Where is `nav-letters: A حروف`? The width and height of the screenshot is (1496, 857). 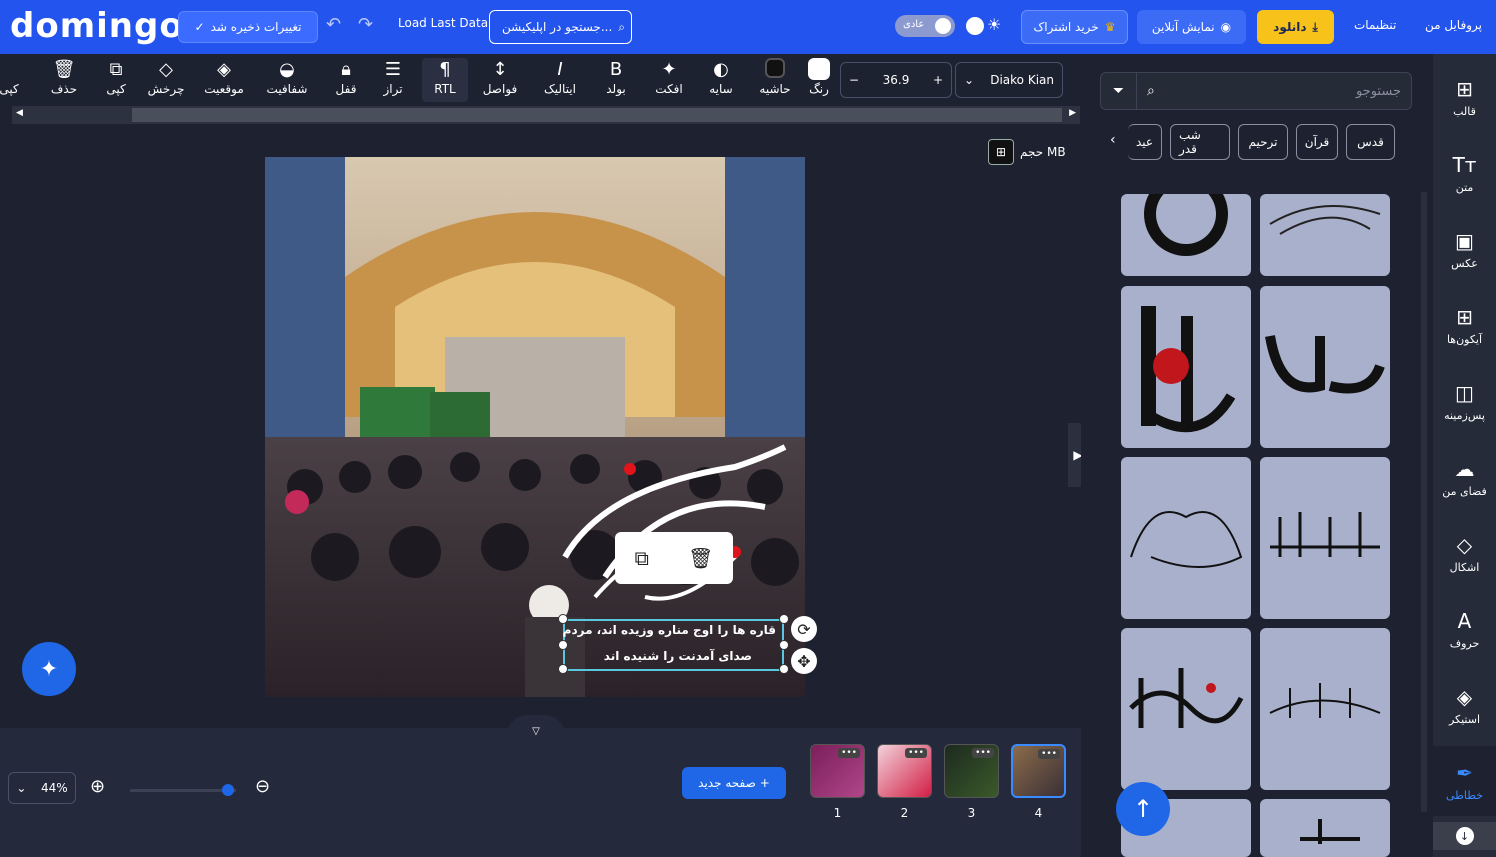 nav-letters: A حروف is located at coordinates (1464, 629).